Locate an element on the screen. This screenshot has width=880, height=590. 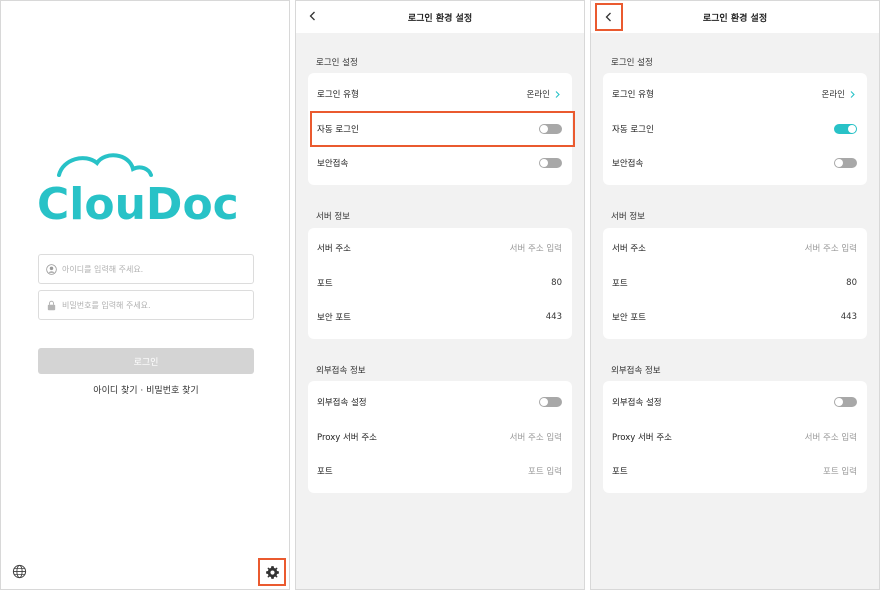
password-placeholder: 비밀번호를 입력해 주세요. is located at coordinates (106, 305).